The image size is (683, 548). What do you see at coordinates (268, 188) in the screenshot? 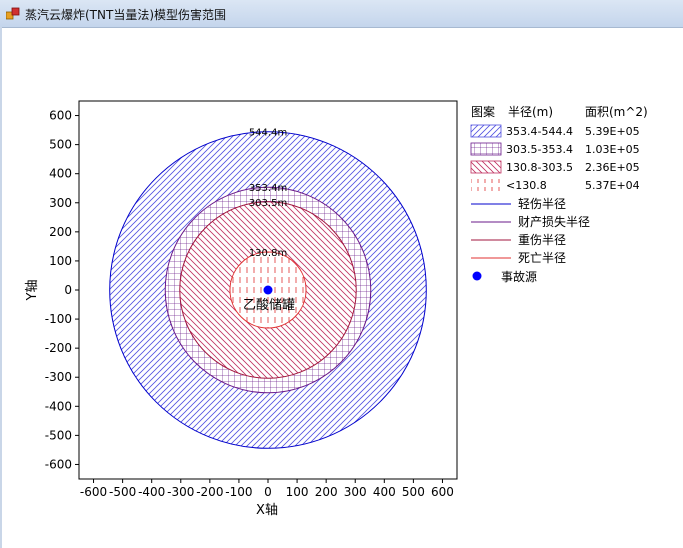
I see `ring-radius-label: 353.4m` at bounding box center [268, 188].